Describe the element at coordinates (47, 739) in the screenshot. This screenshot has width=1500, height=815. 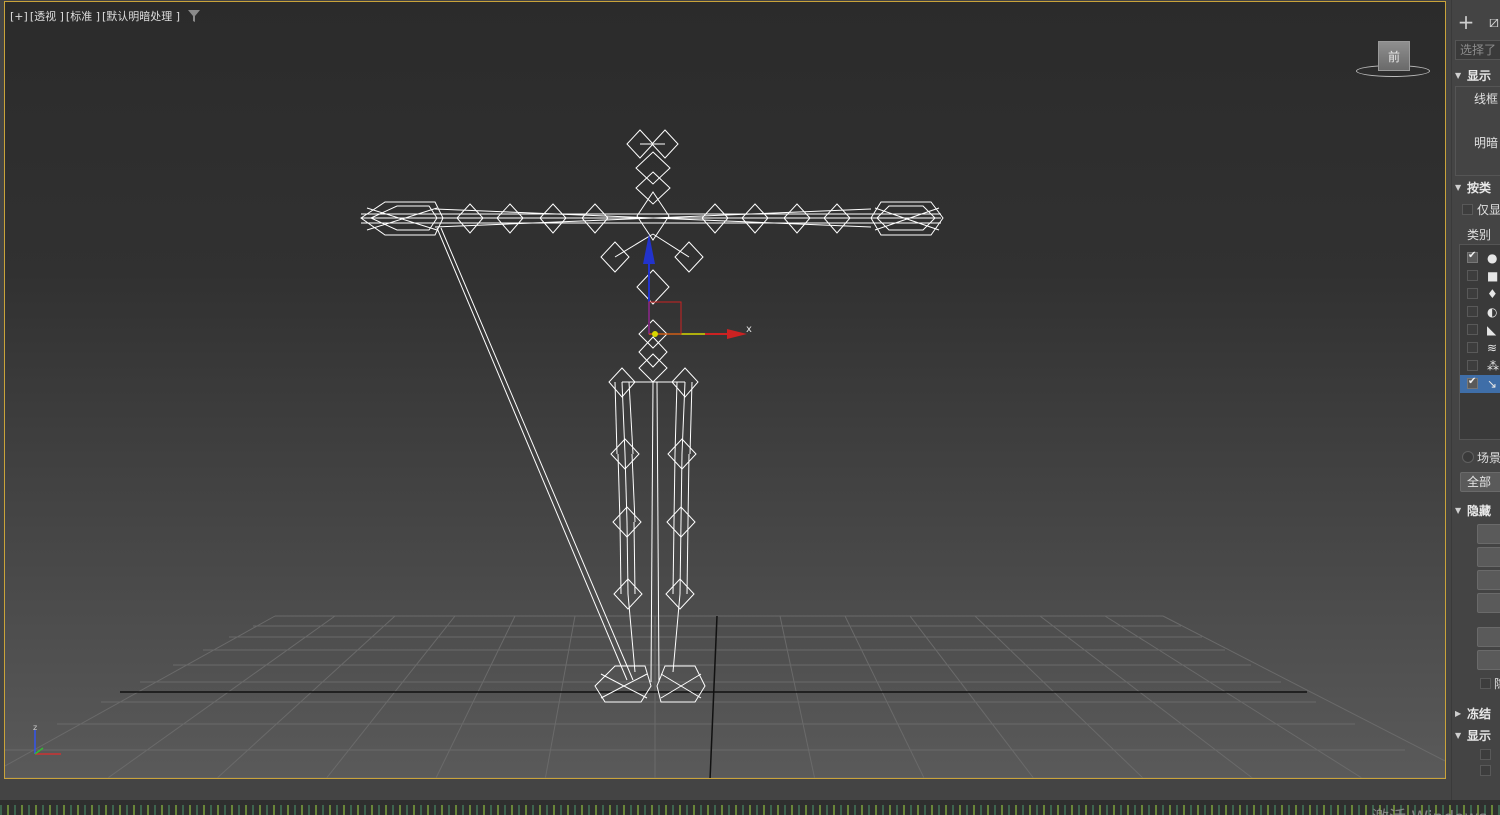
I see `axis-tripod-icon: z` at that location.